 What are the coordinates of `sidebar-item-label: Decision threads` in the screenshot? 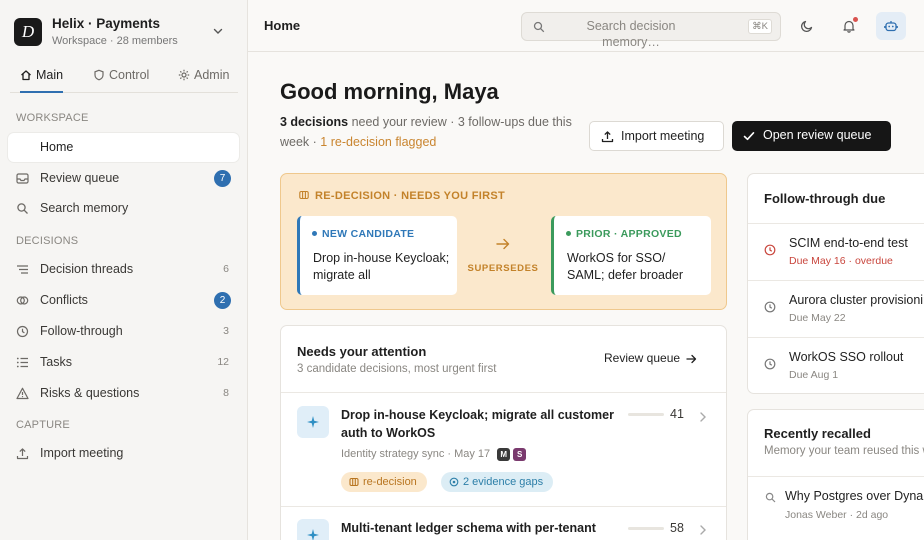 It's located at (87, 269).